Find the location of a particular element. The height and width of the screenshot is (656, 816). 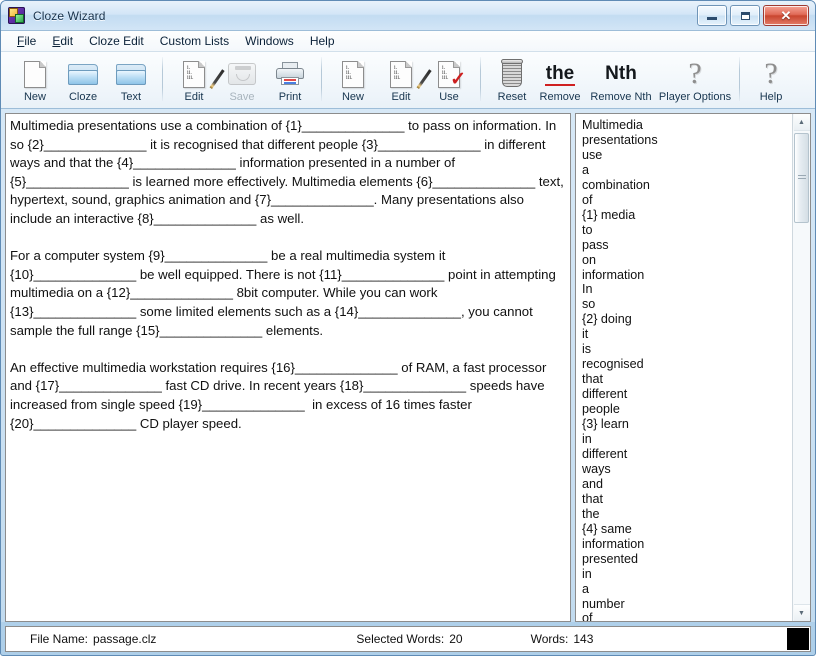

toolbar-print-button: Print is located at coordinates (290, 81).